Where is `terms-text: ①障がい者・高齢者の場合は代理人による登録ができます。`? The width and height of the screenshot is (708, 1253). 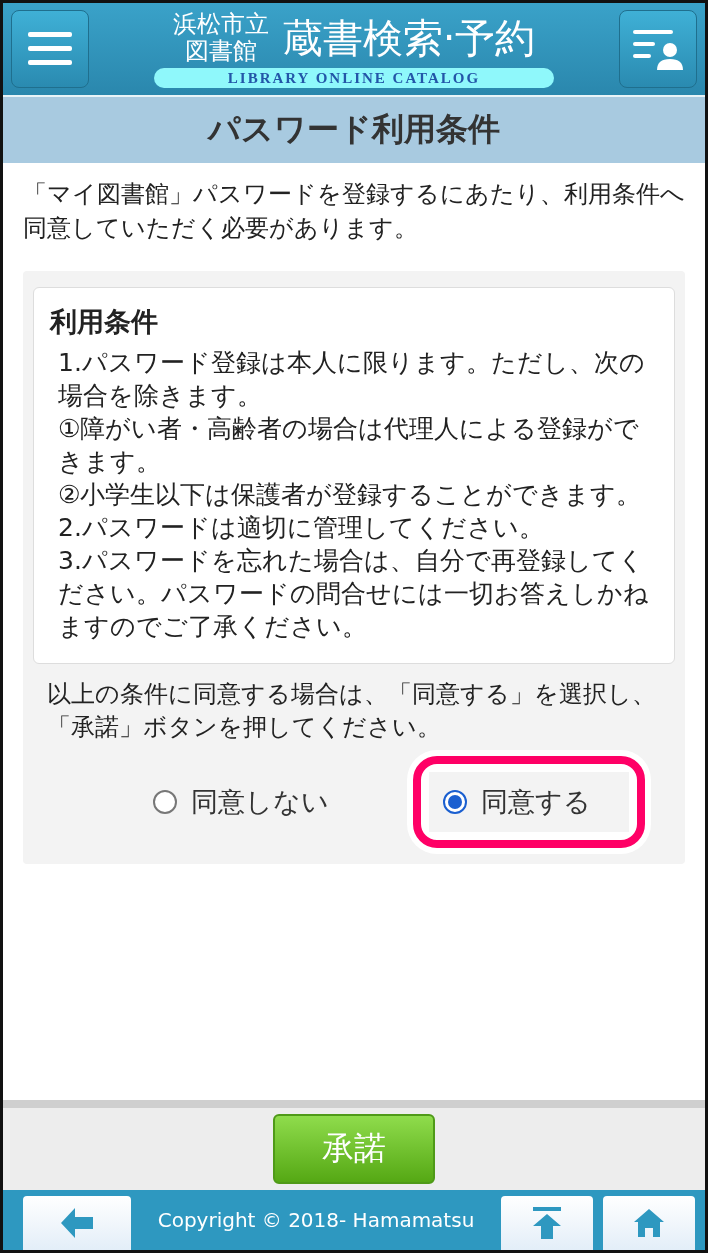
terms-text: ①障がい者・高齢者の場合は代理人による登録ができます。 is located at coordinates (349, 445).